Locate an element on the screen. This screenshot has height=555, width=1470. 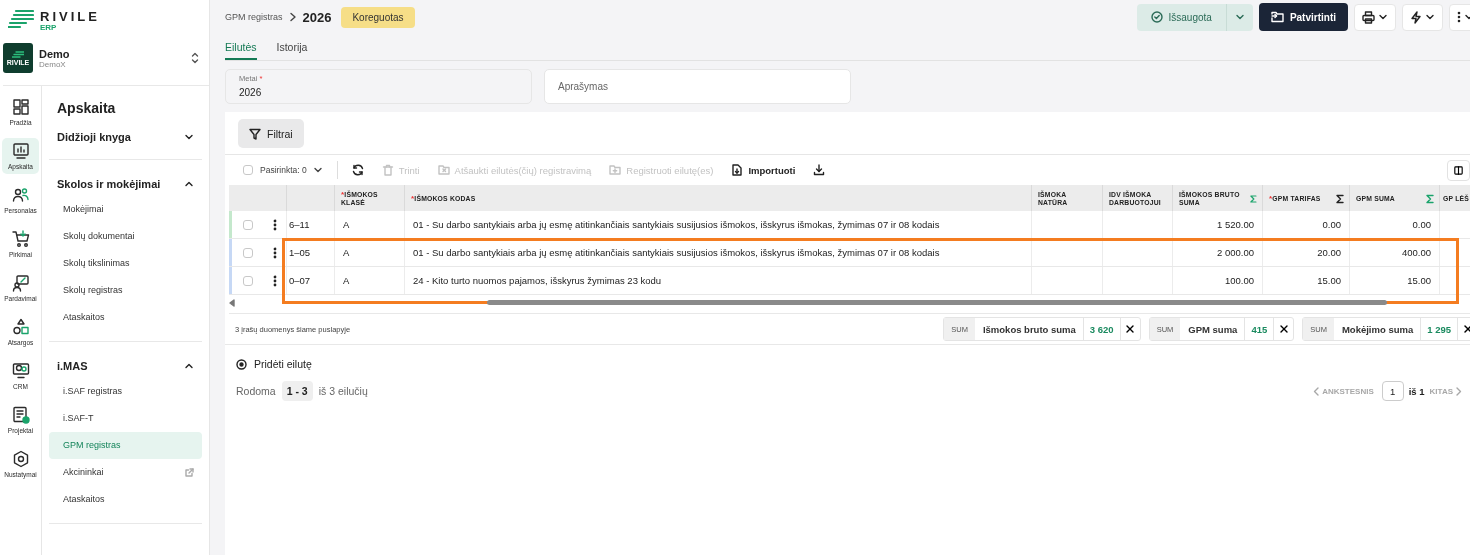
sum-value: 3 620 is located at coordinates (1101, 329).